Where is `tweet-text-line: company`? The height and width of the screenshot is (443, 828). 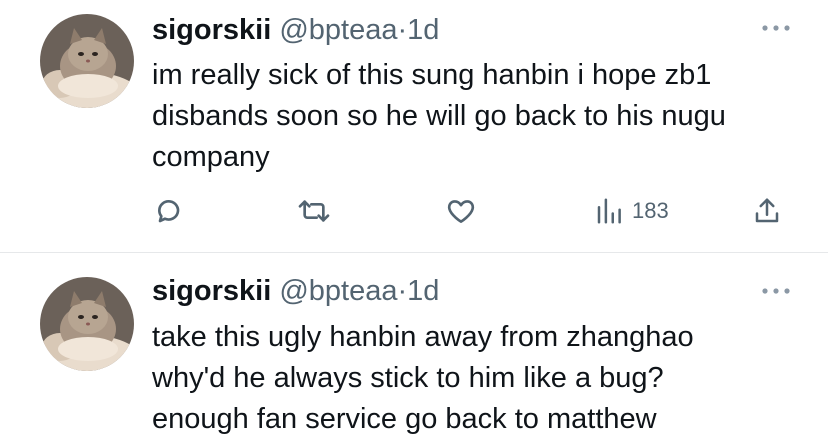
tweet-text-line: company is located at coordinates (211, 157).